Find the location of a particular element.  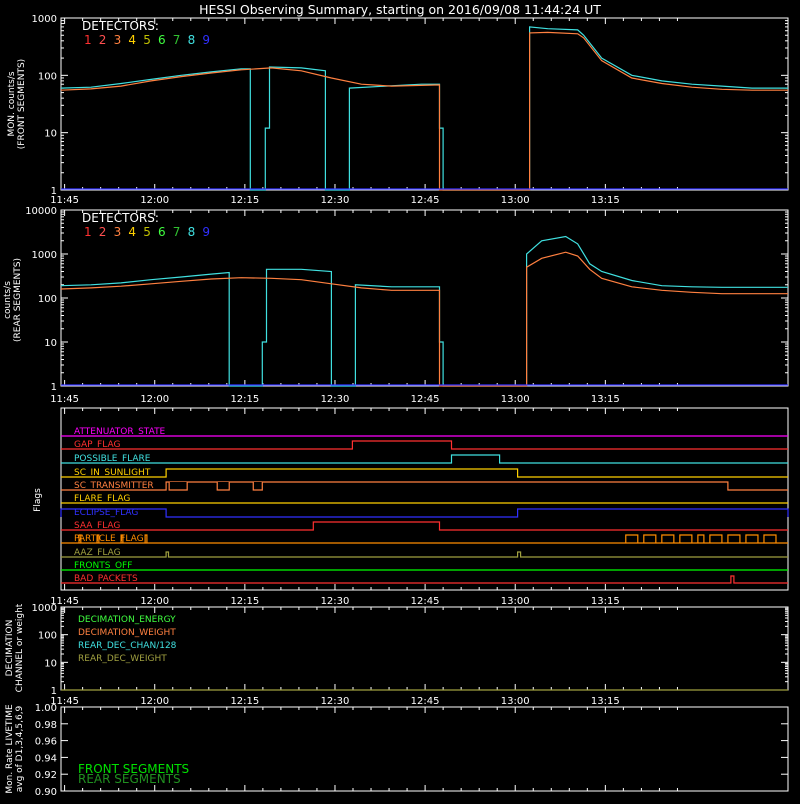

decimation-legend-item: REAR_DEC_WEIGHT is located at coordinates (122, 659).